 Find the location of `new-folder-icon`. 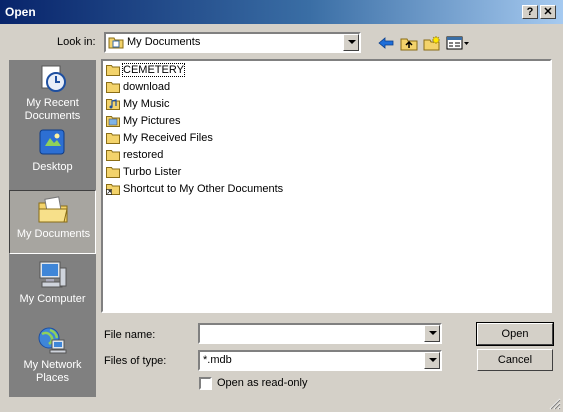

new-folder-icon is located at coordinates (432, 43).